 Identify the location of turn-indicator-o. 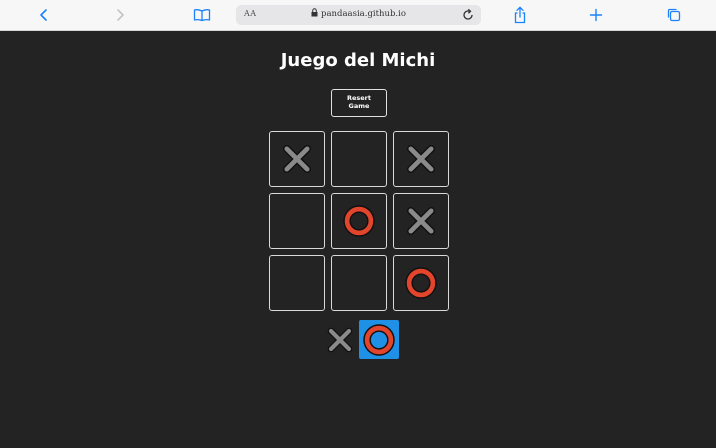
(379, 339).